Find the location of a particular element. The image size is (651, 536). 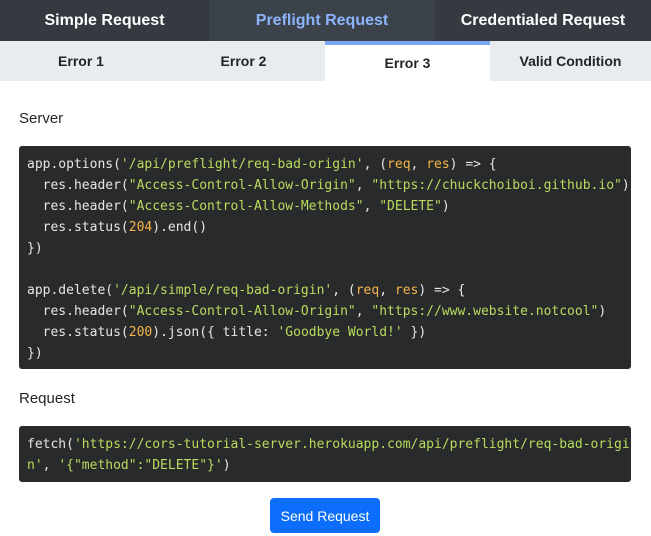

request-section-label: Request is located at coordinates (47, 398).